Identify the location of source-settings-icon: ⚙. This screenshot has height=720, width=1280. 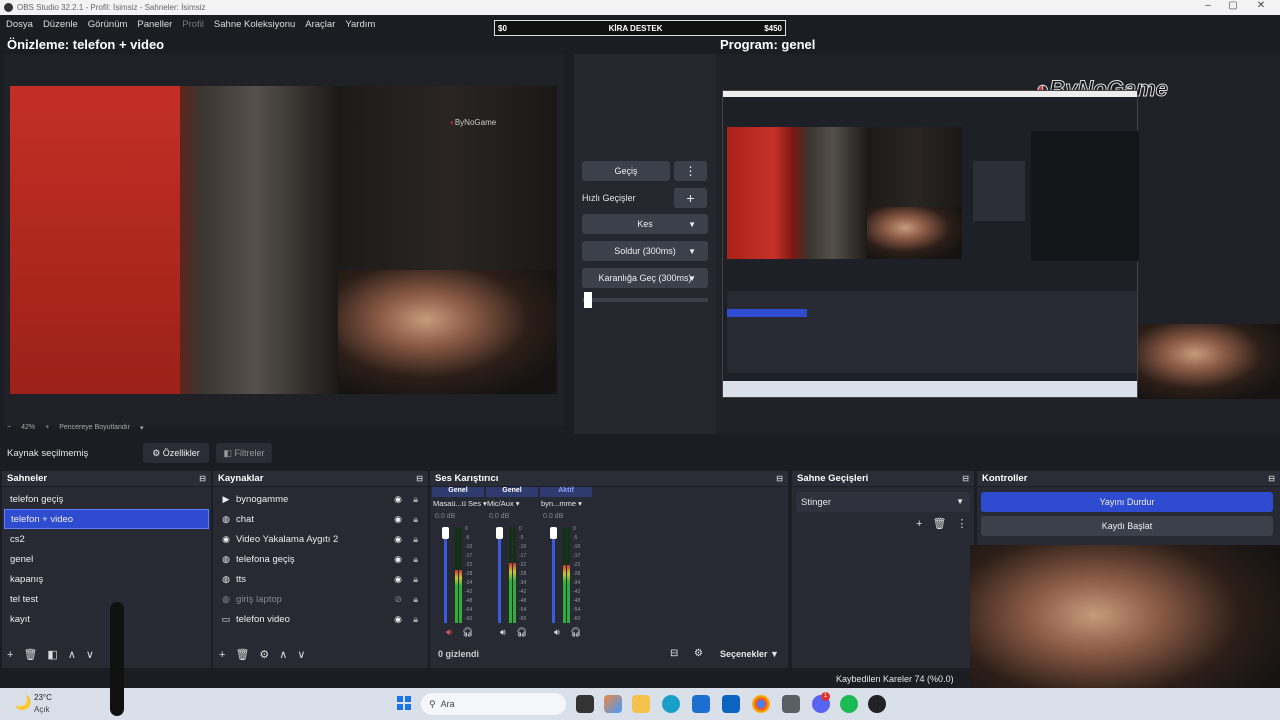
(264, 654).